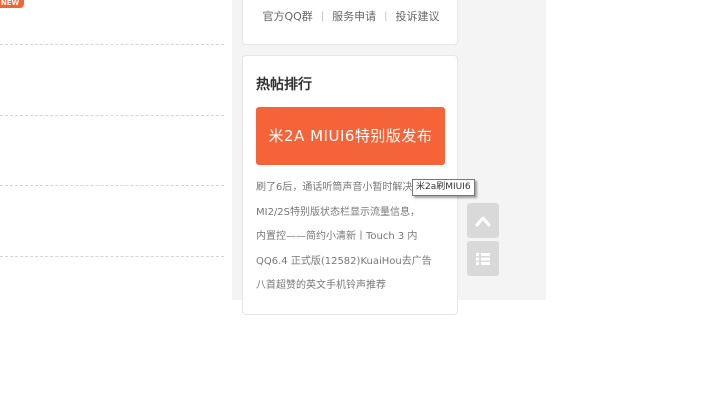  I want to click on list-button, so click(483, 258).